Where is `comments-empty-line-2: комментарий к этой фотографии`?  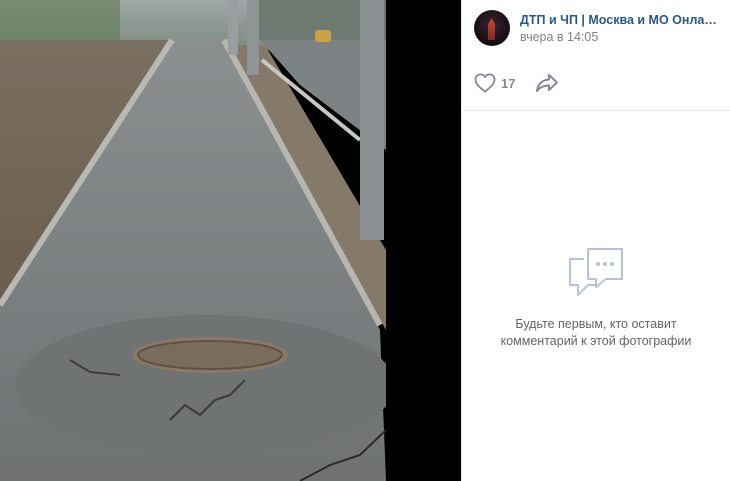
comments-empty-line-2: комментарий к этой фотографии is located at coordinates (596, 341).